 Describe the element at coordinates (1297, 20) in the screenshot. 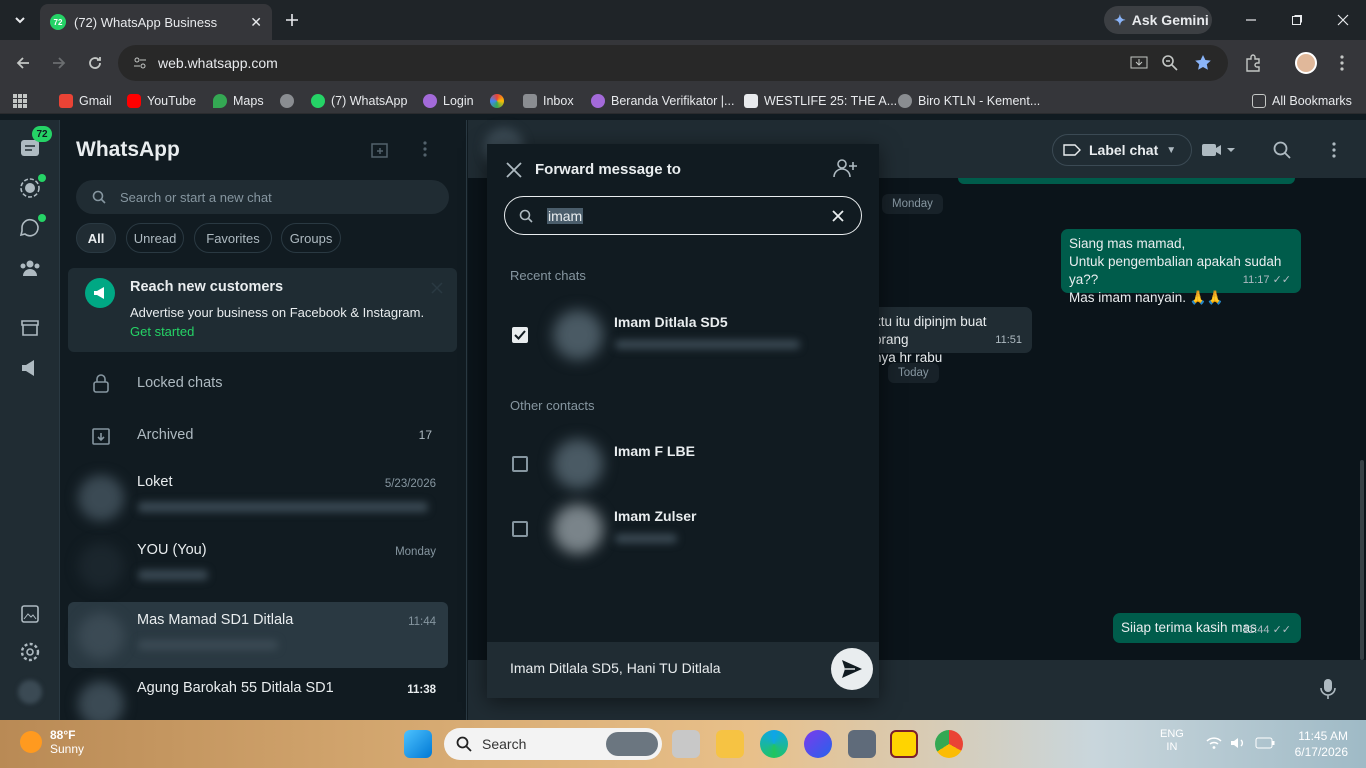

I see `restore-icon` at that location.